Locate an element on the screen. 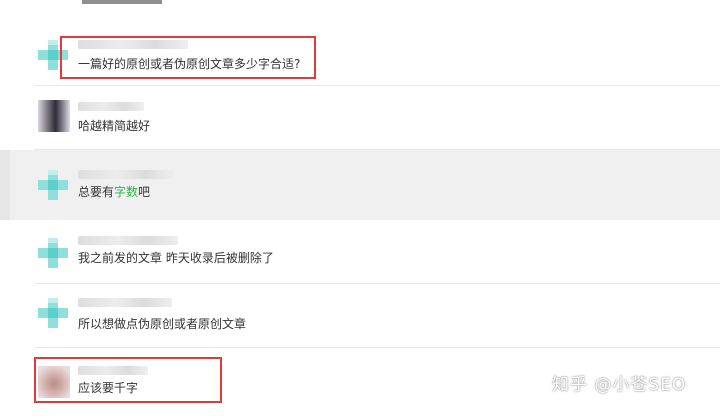 This screenshot has width=720, height=420. message-text: 我之前发的文章 昨天收录后被删除了 is located at coordinates (176, 258).